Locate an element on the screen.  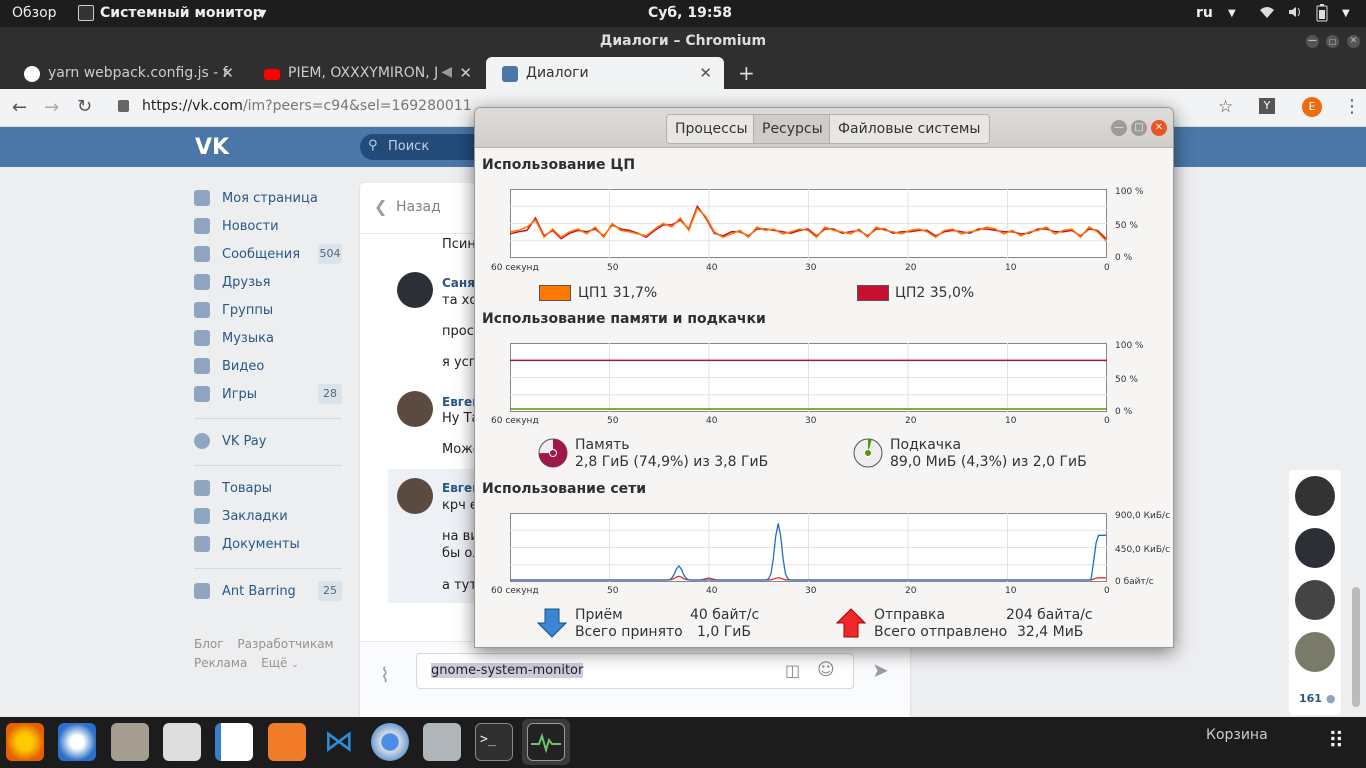
sysmon-icon is located at coordinates (546, 742).